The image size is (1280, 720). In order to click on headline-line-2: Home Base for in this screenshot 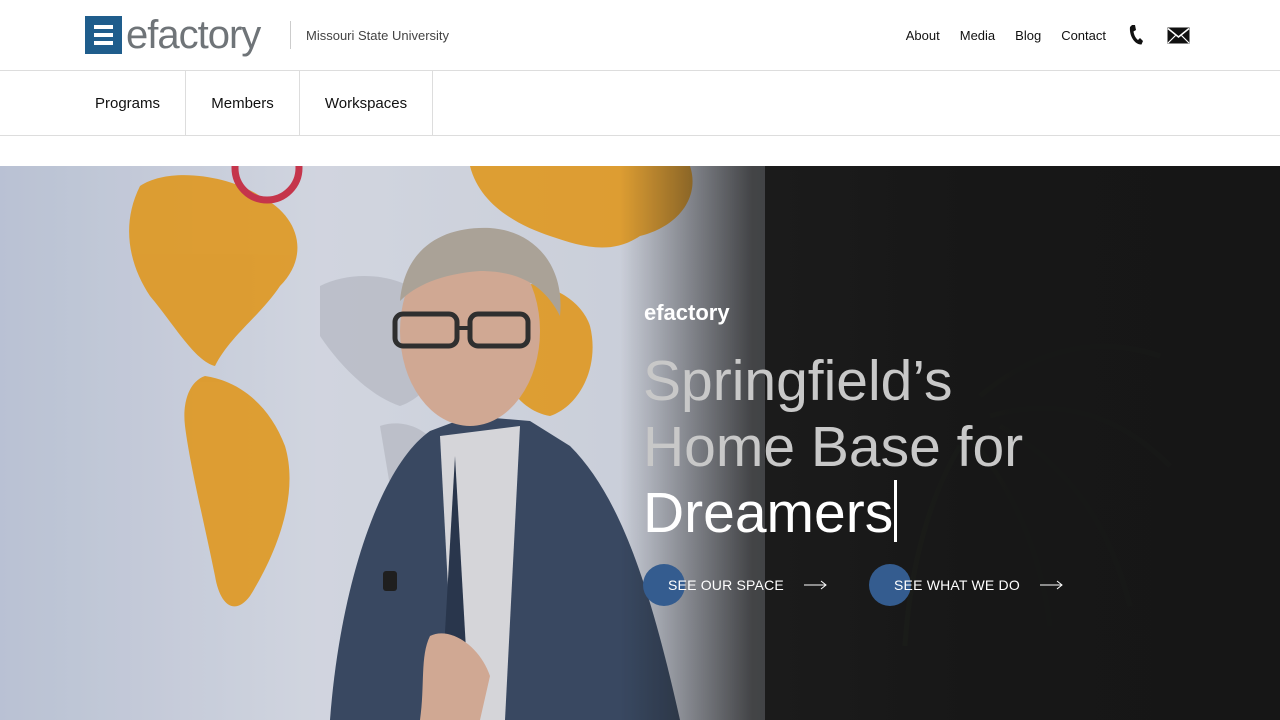, I will do `click(833, 447)`.